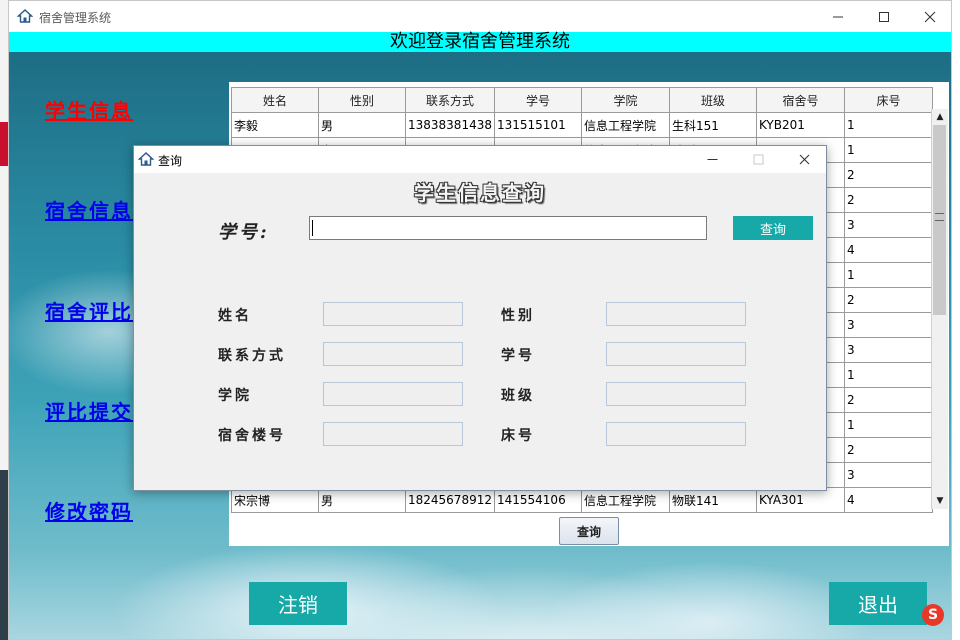 The image size is (960, 640). What do you see at coordinates (393, 314) in the screenshot?
I see `name-field` at bounding box center [393, 314].